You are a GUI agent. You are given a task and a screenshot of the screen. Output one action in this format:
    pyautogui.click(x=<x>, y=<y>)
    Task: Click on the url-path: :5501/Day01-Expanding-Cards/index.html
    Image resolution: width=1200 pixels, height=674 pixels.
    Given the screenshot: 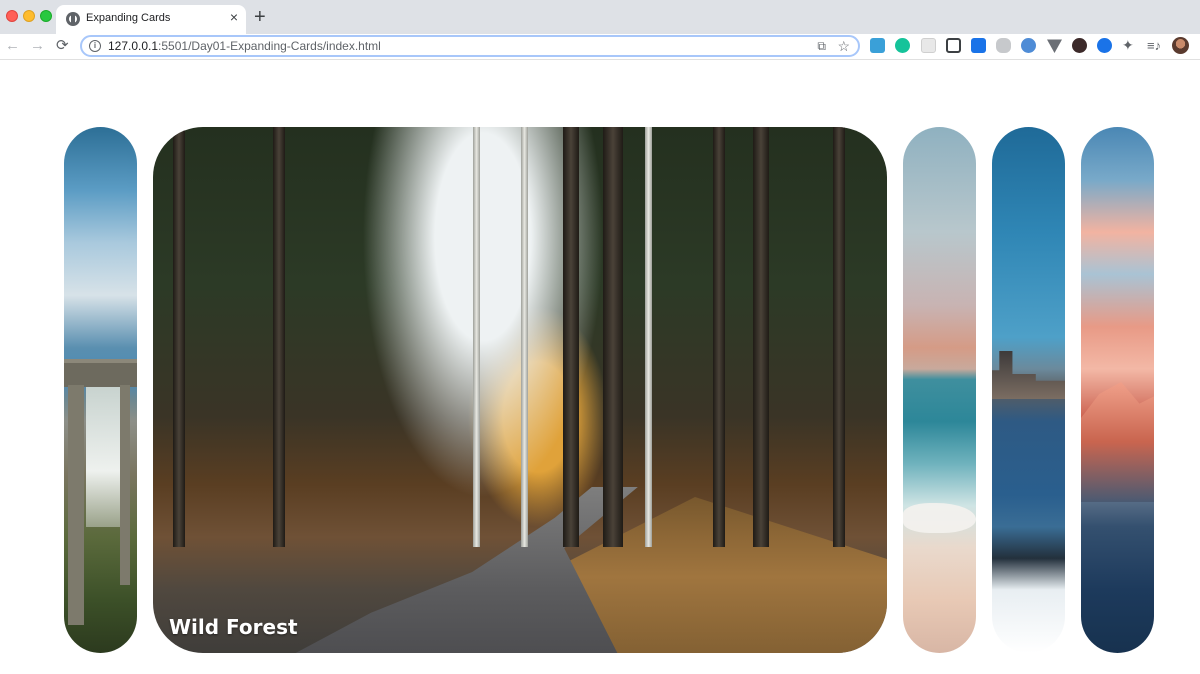 What is the action you would take?
    pyautogui.click(x=269, y=46)
    